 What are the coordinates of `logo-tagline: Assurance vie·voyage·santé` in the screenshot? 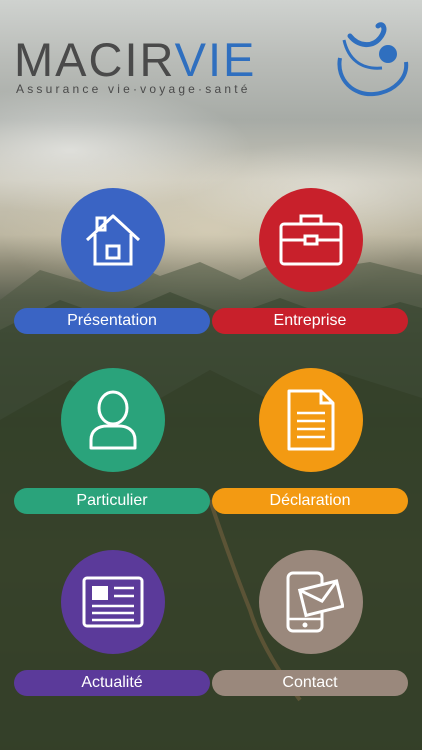 It's located at (133, 89).